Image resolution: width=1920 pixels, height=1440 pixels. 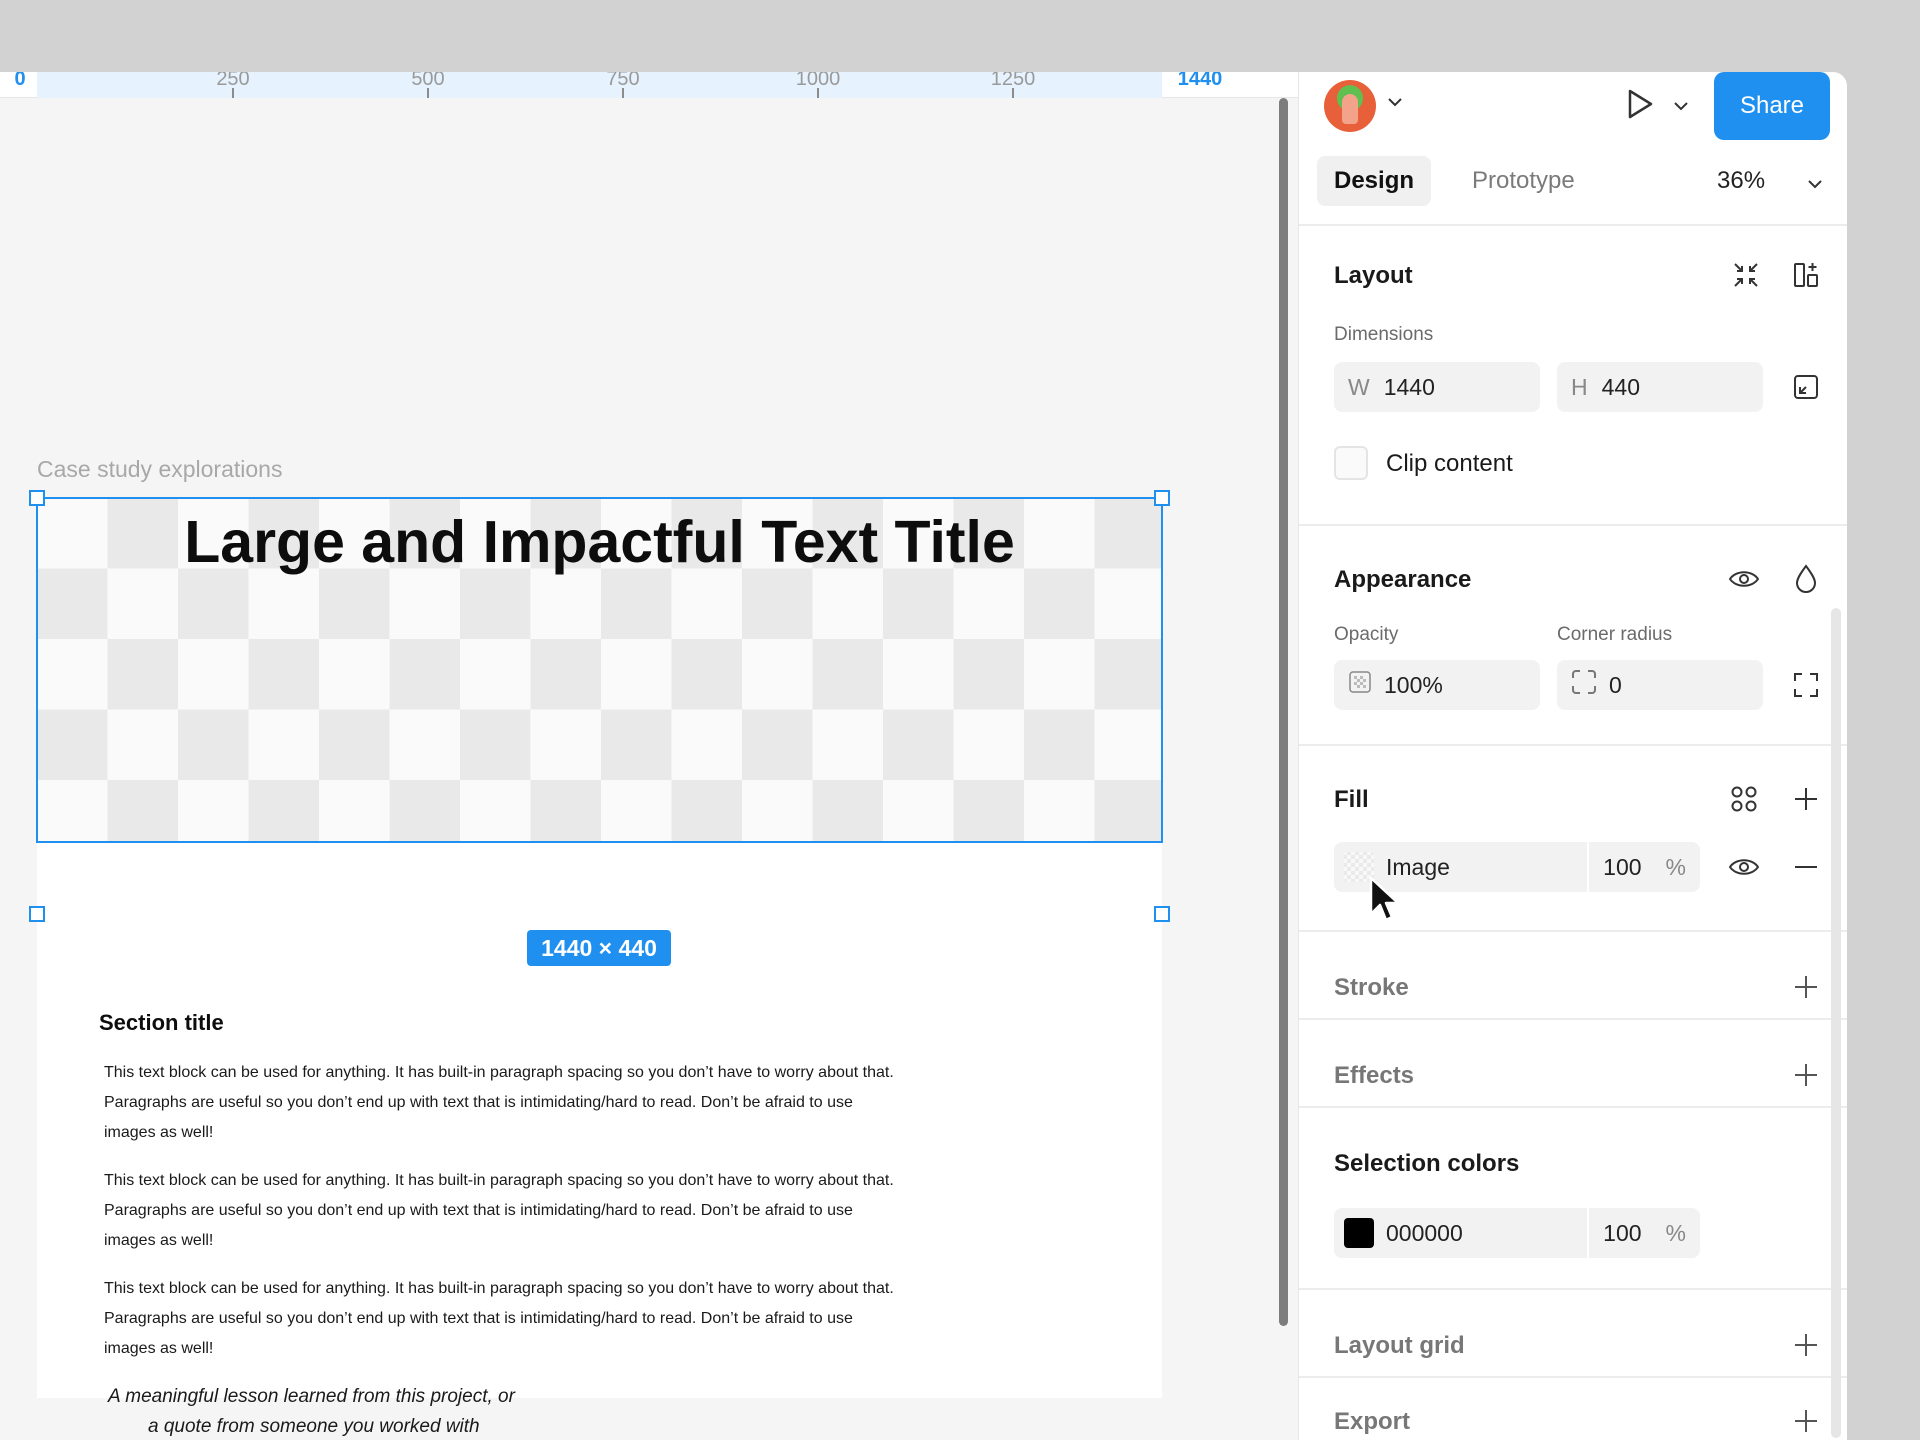 What do you see at coordinates (161, 1023) in the screenshot?
I see `section-title: Section title` at bounding box center [161, 1023].